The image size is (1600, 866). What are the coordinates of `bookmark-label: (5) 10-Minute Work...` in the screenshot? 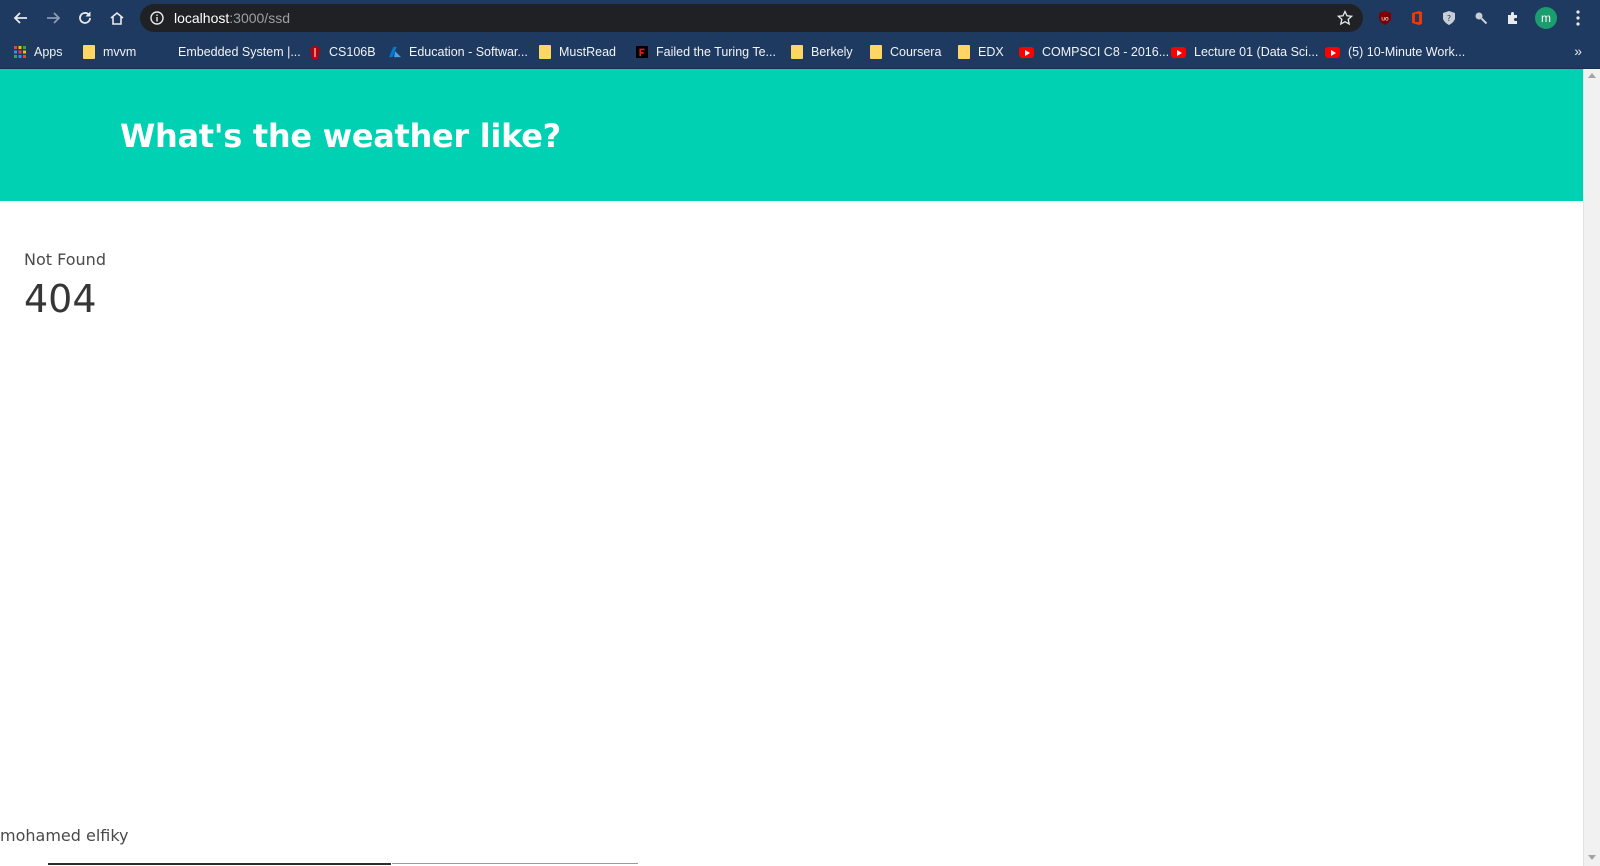 It's located at (1407, 52).